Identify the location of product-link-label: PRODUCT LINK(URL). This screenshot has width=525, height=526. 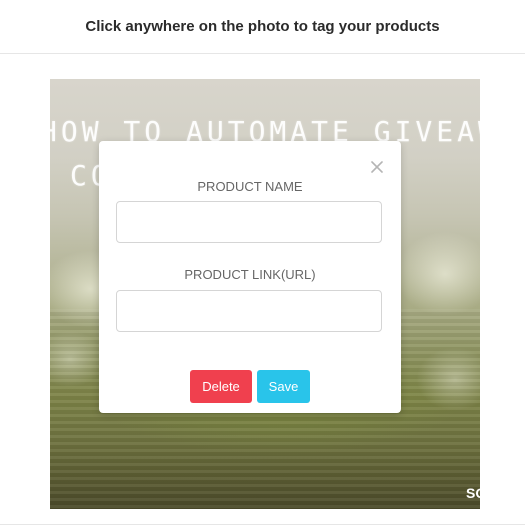
(250, 274).